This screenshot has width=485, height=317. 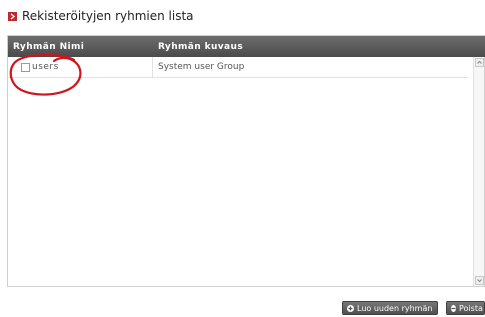 I want to click on table-header: Ryhmän Nimi Ryhmän kuvaus, so click(x=246, y=46).